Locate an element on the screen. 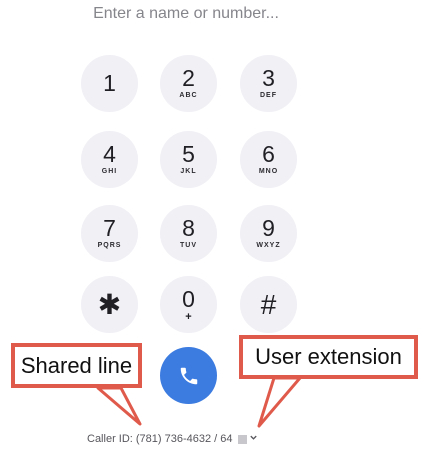  caller-id-text: Caller ID: (781) 736-4632 / 64 is located at coordinates (160, 439).